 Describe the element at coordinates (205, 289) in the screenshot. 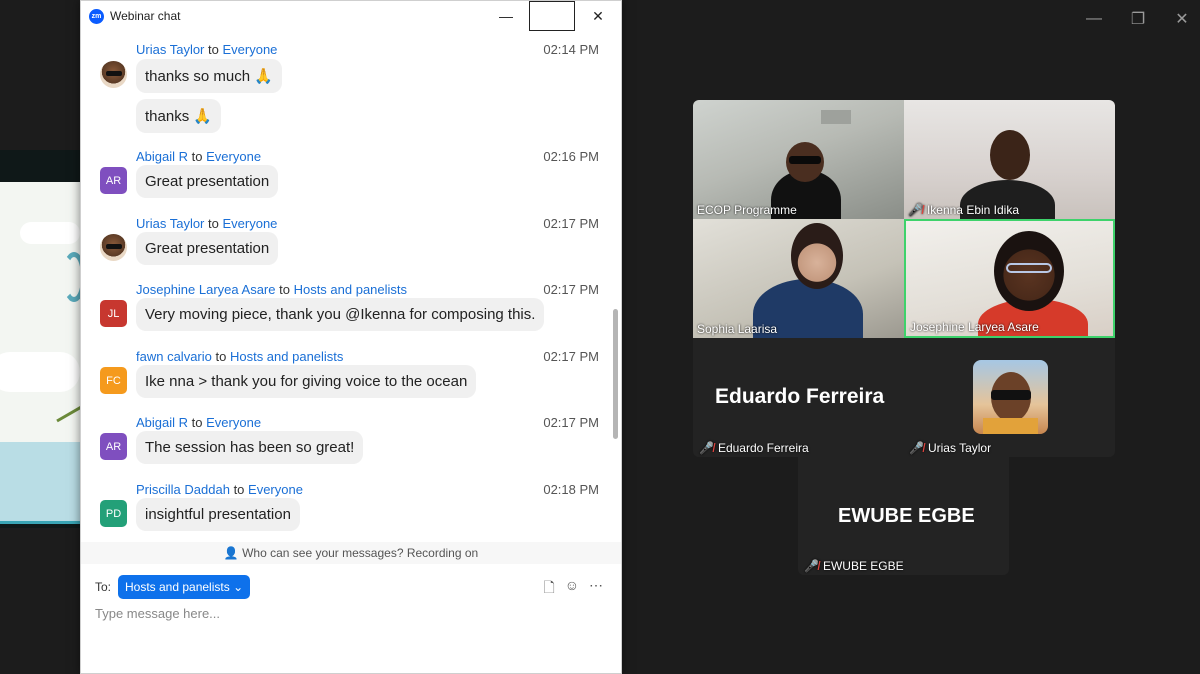

I see `sender-name: Josephine Laryea Asare` at that location.